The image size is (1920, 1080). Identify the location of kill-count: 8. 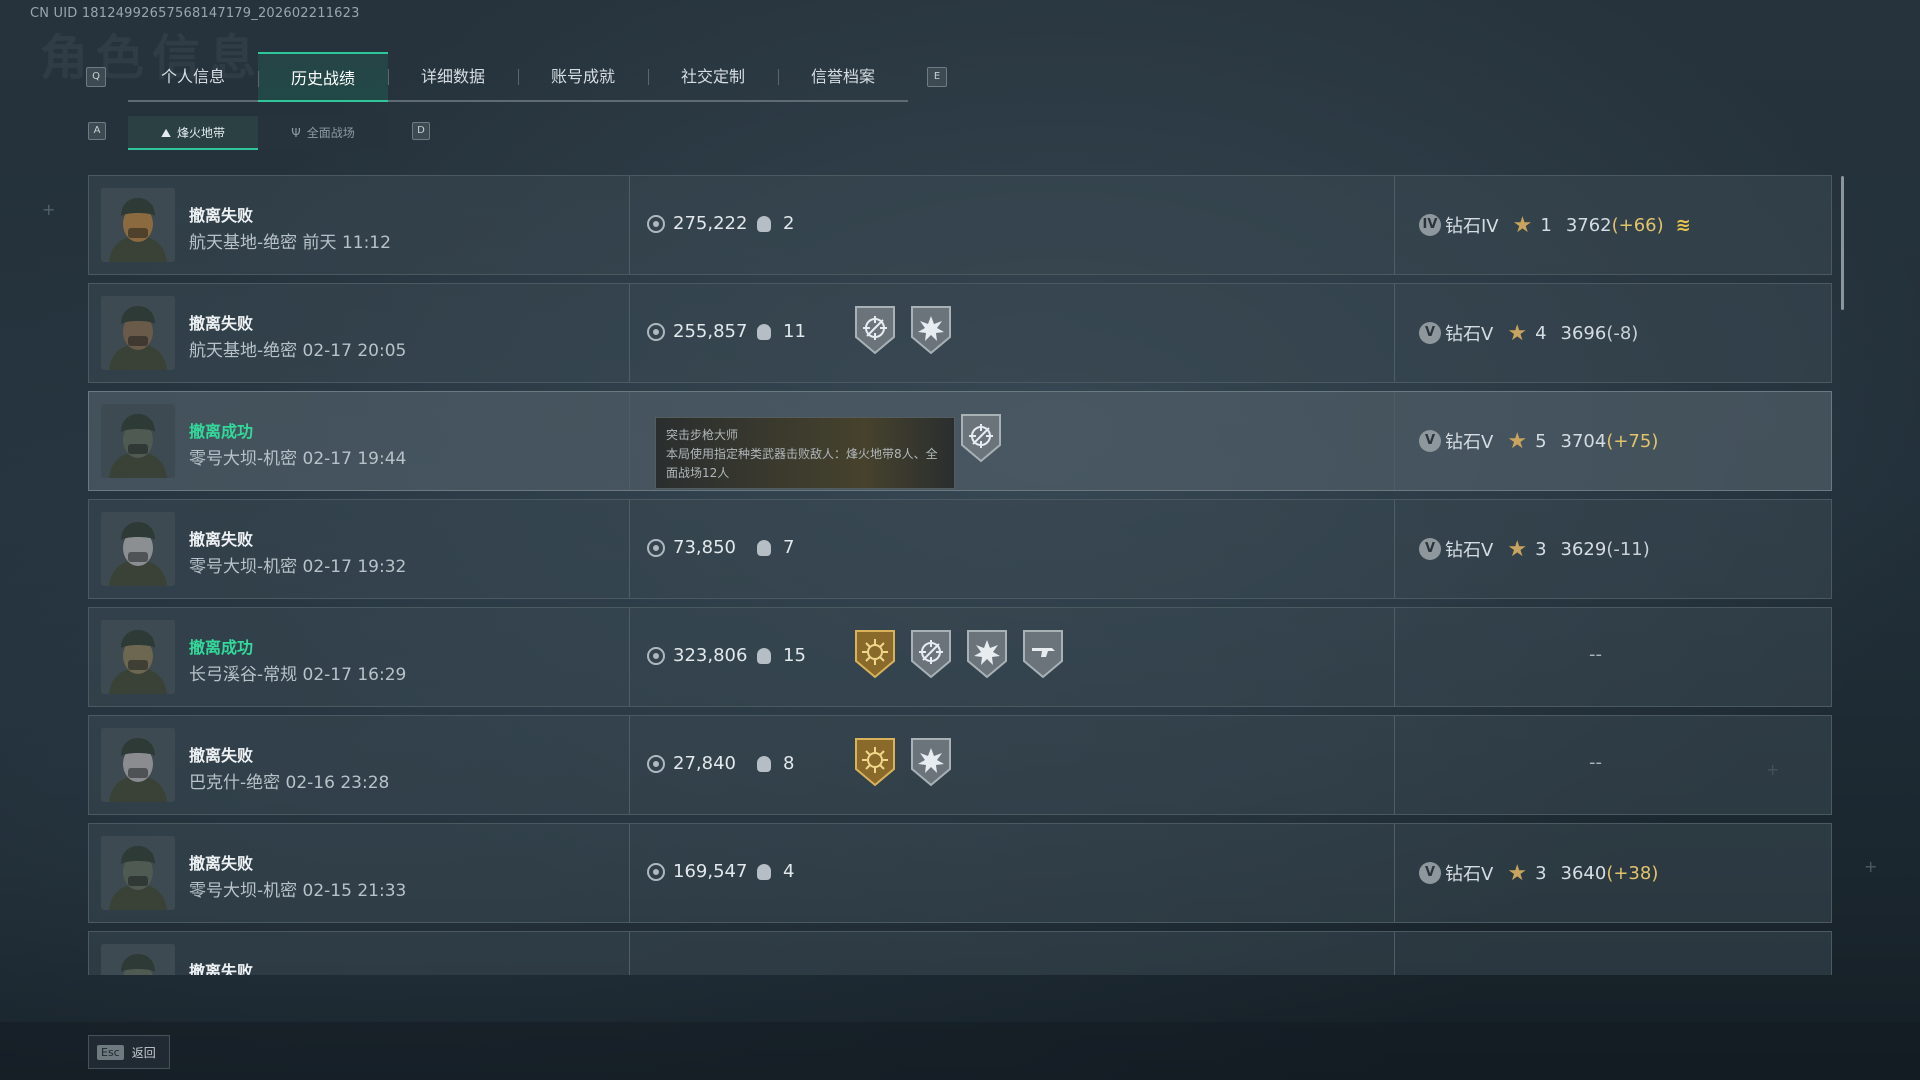
(775, 763).